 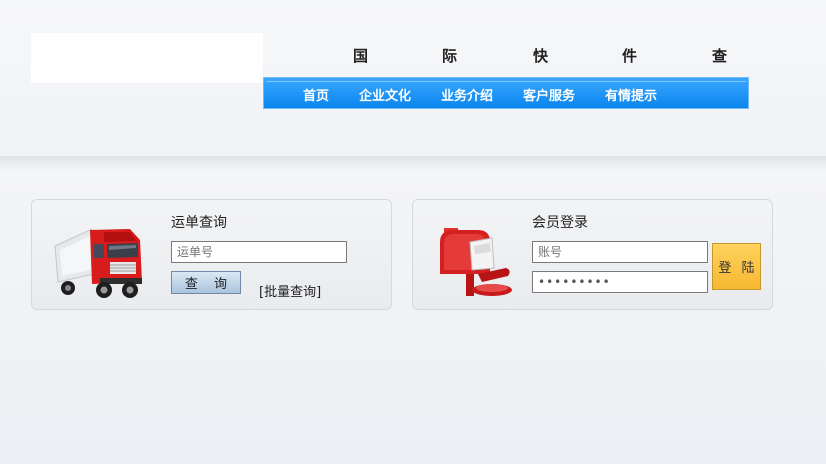 What do you see at coordinates (316, 94) in the screenshot?
I see `nav-item-home: 首页` at bounding box center [316, 94].